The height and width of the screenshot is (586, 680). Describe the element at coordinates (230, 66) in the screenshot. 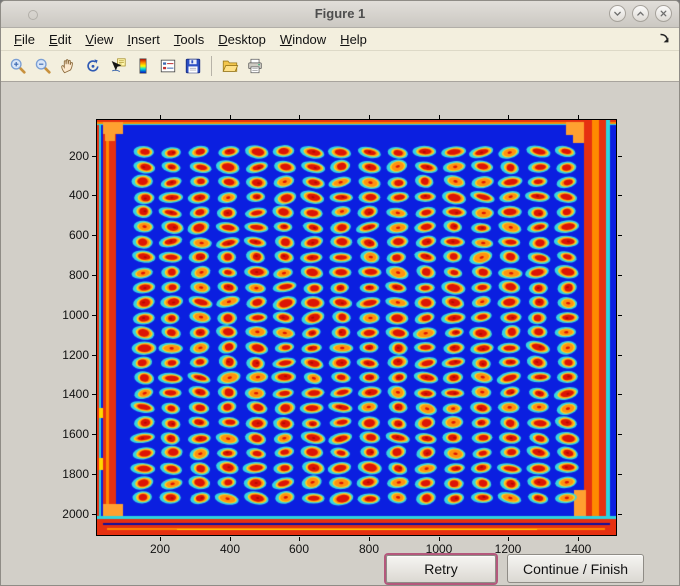

I see `open-file-icon` at that location.